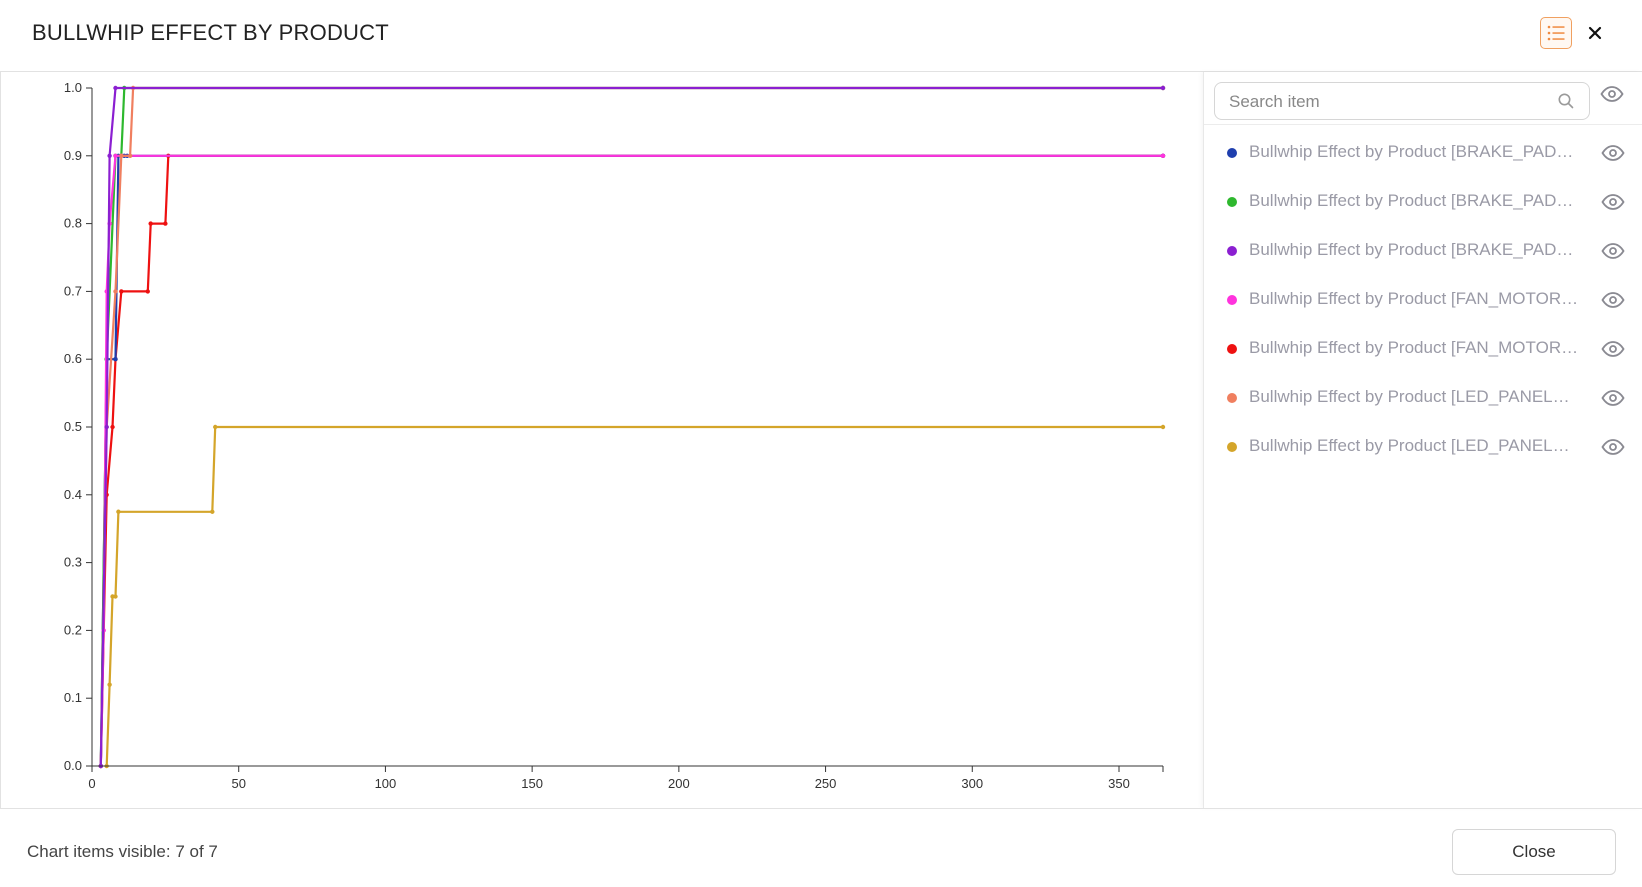  Describe the element at coordinates (821, 847) in the screenshot. I see `dialog-footer: Chart items visible: 7 of 7 Close` at that location.